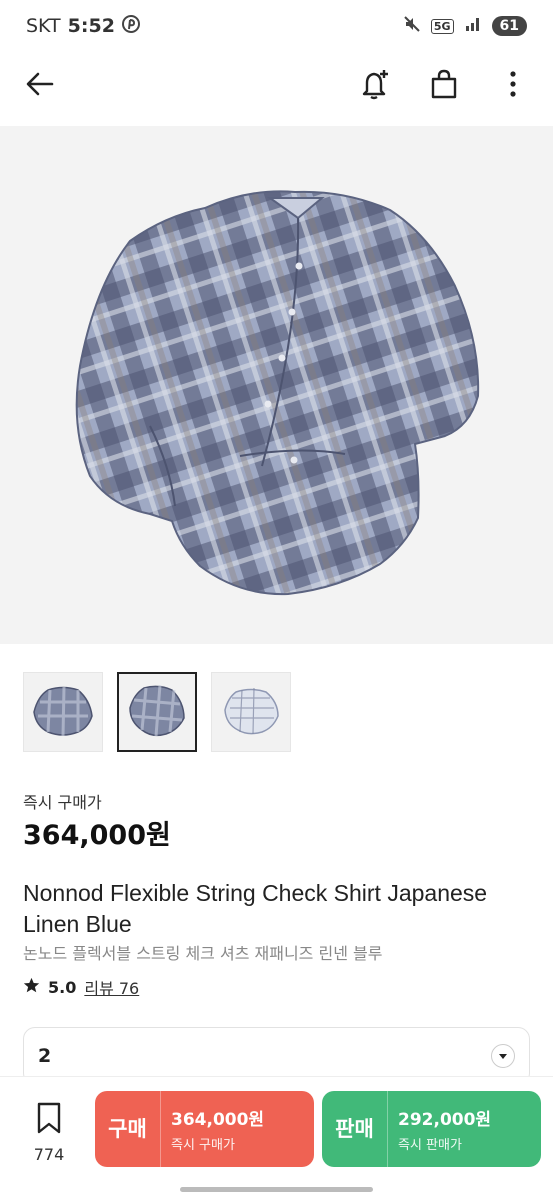  I want to click on bookmark-icon, so click(49, 1120).